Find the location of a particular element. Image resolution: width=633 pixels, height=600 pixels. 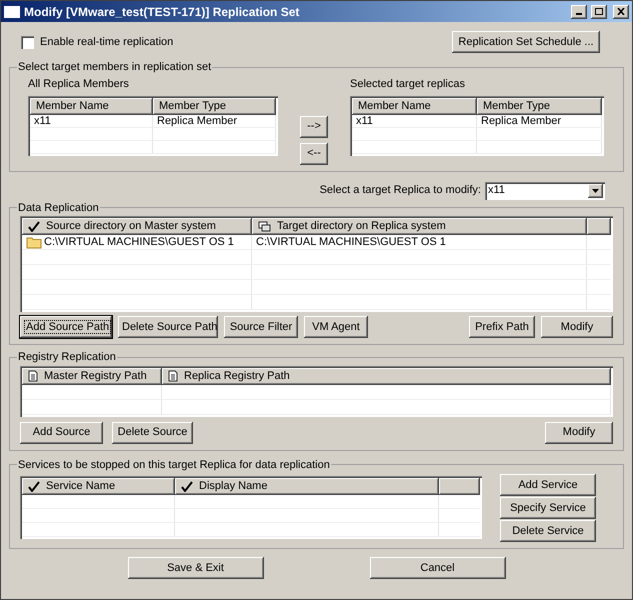

push-button: <-- is located at coordinates (314, 153).